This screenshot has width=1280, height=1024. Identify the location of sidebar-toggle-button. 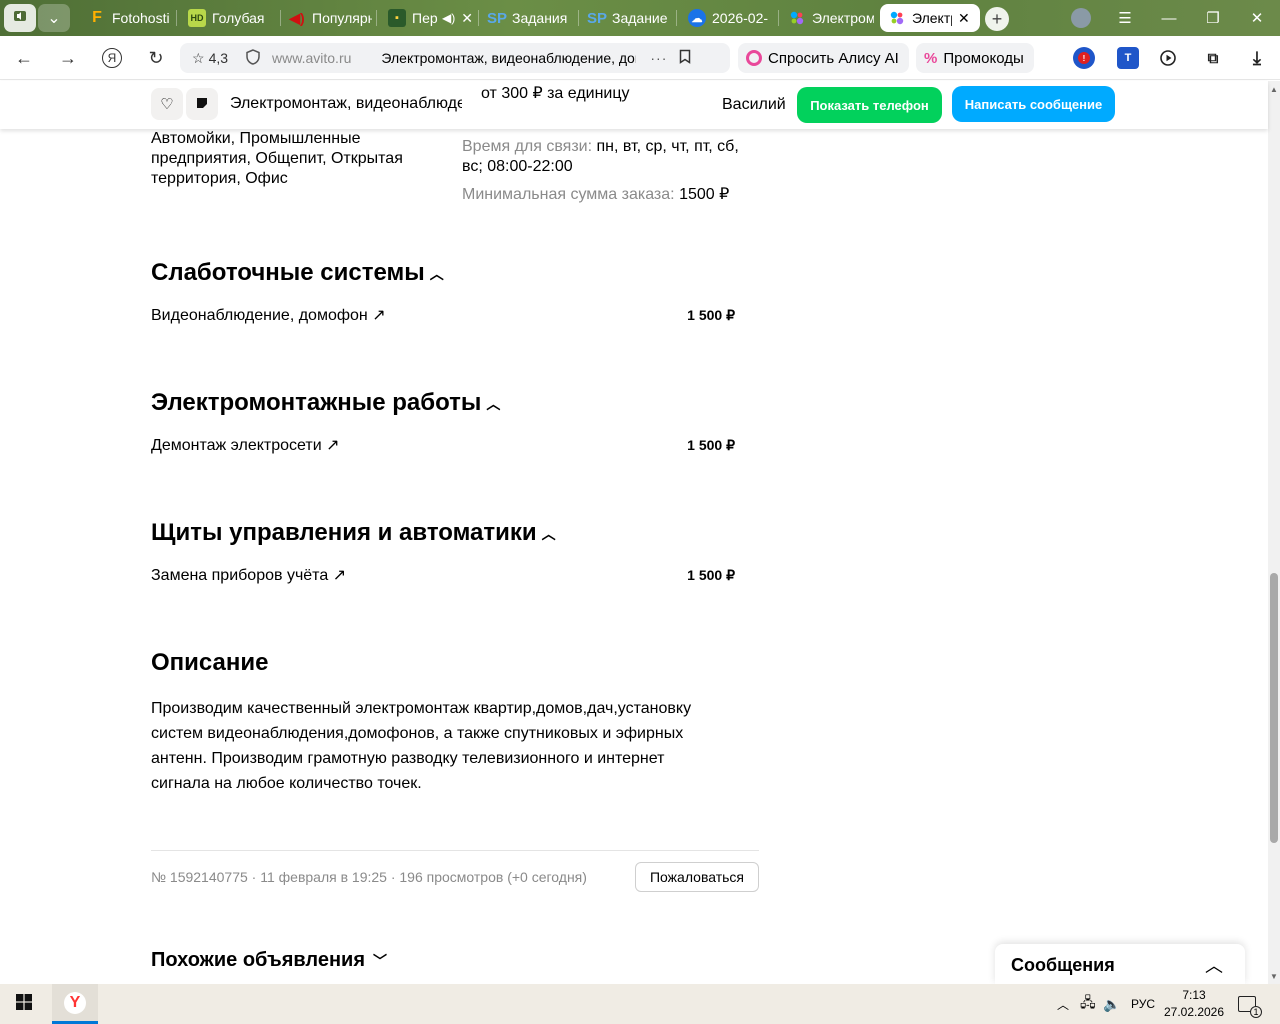
(20, 18).